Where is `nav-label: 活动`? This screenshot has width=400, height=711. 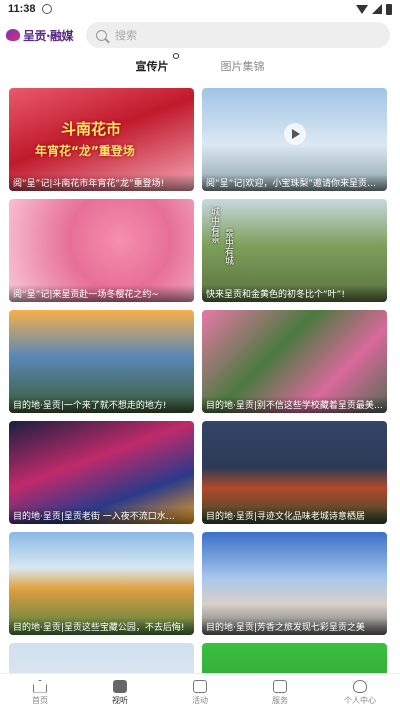 nav-label: 活动 is located at coordinates (200, 700).